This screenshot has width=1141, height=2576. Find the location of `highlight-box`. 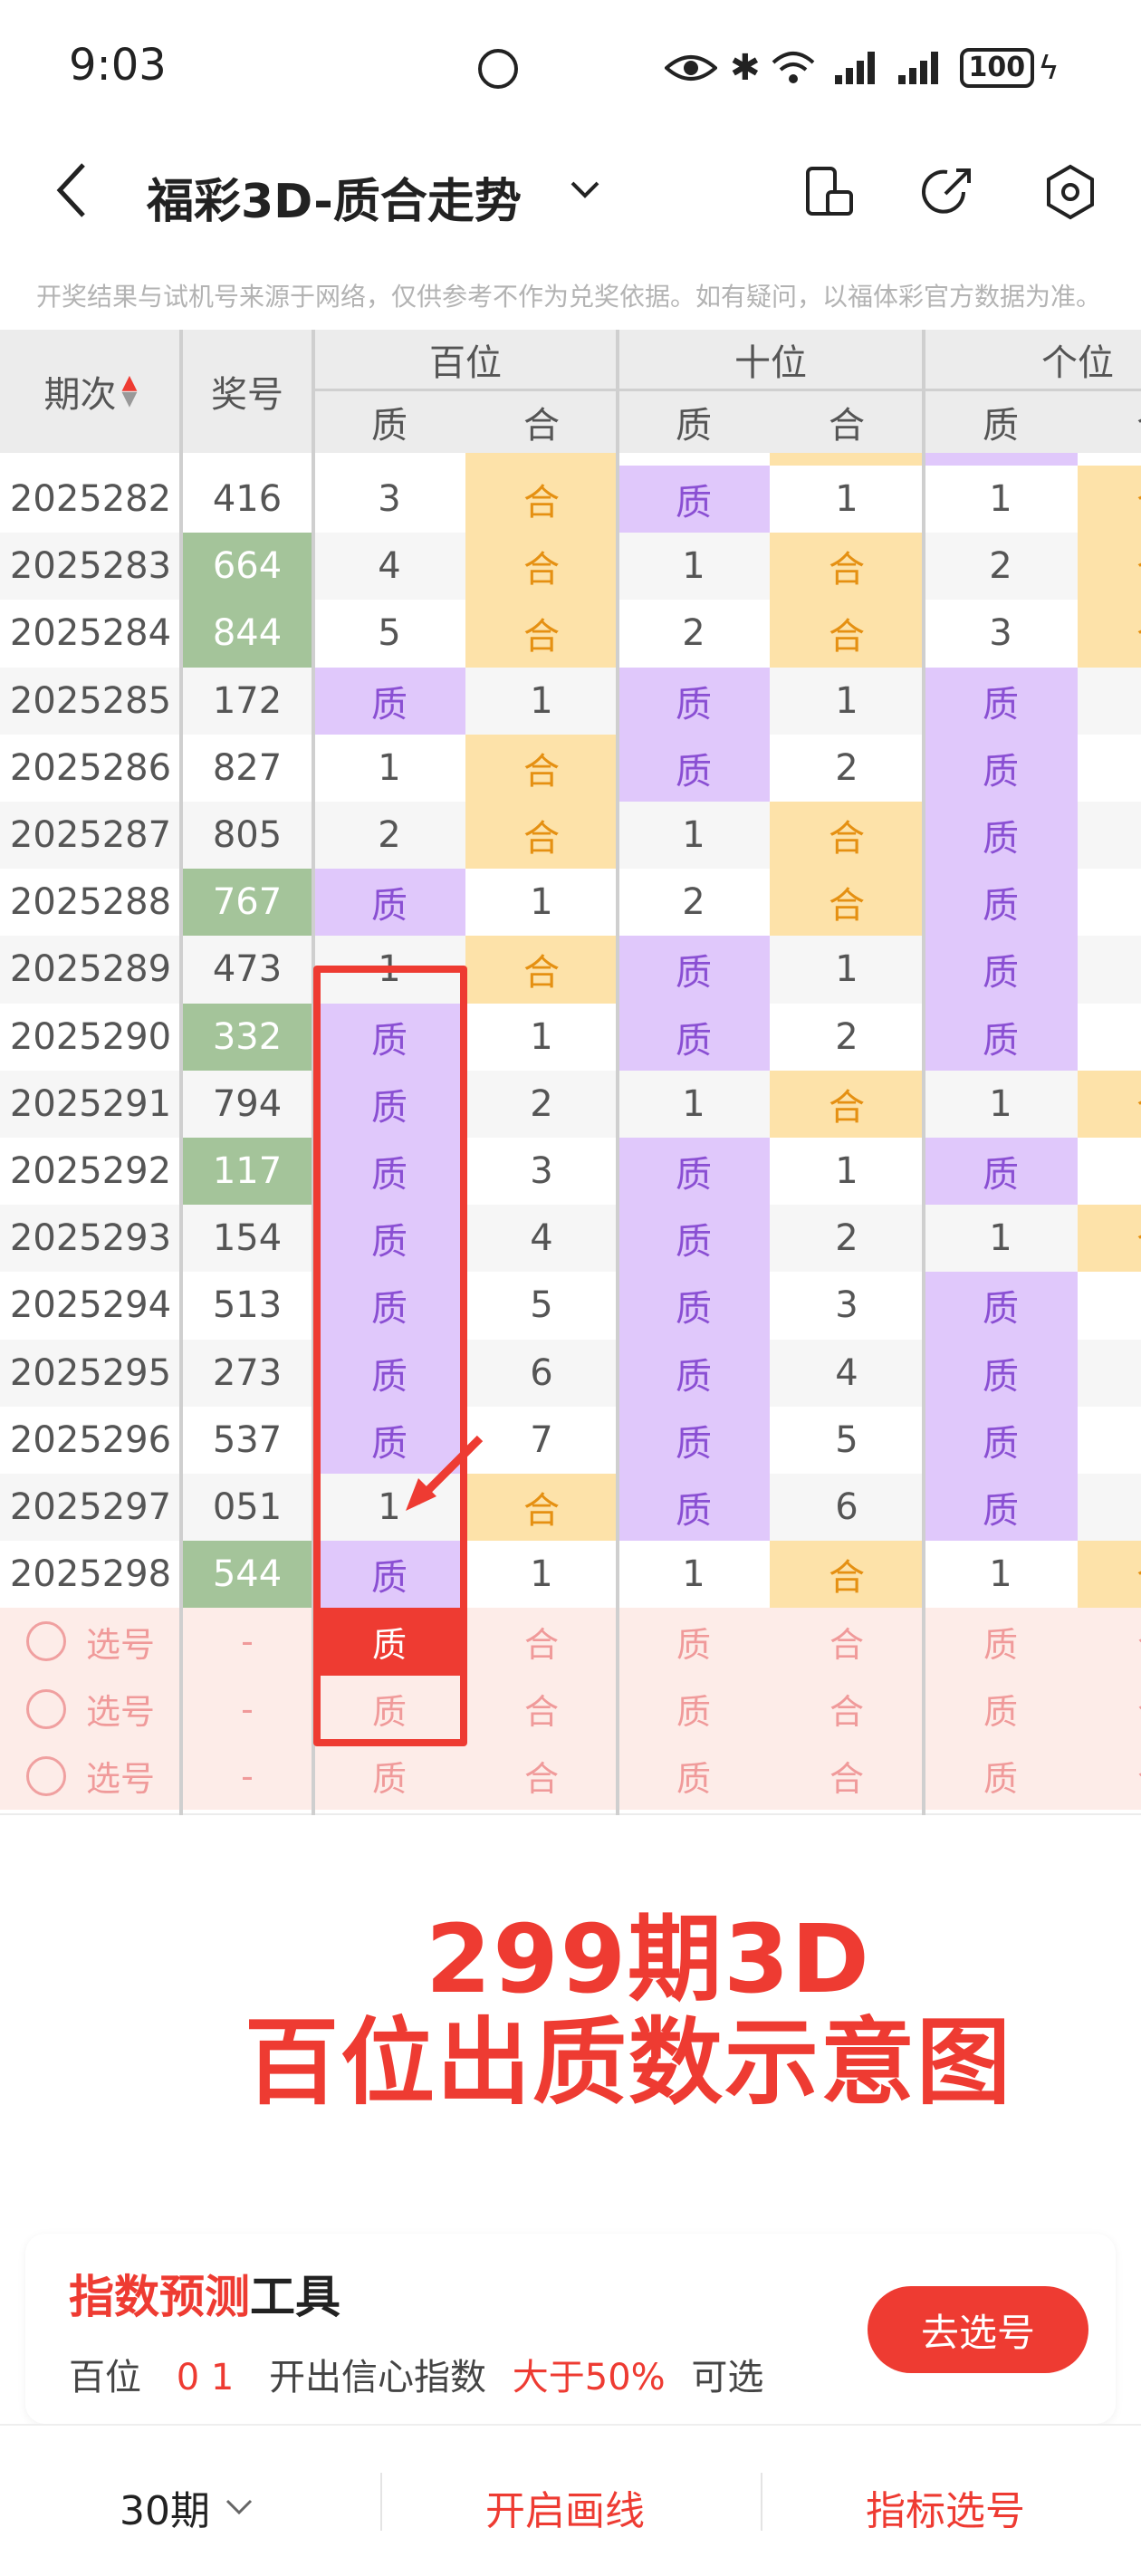

highlight-box is located at coordinates (390, 1356).